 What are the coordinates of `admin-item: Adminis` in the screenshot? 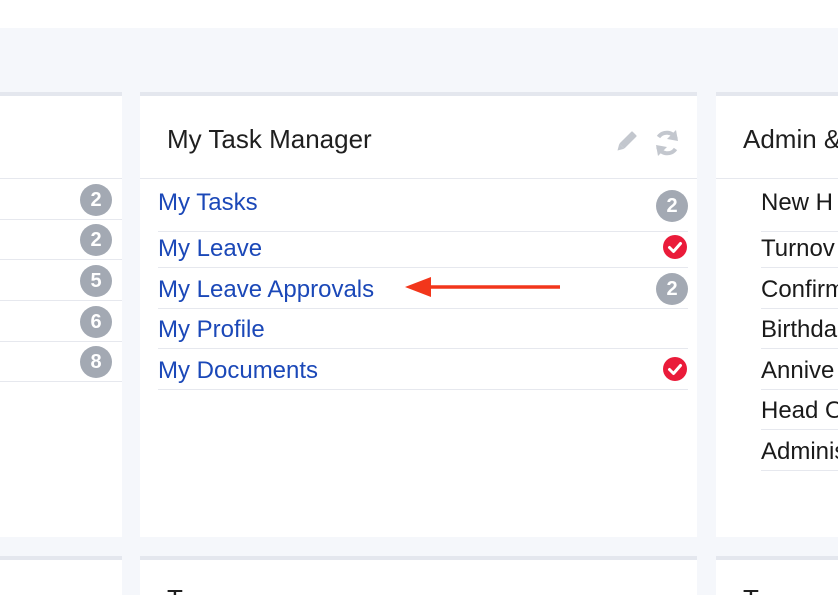 It's located at (799, 451).